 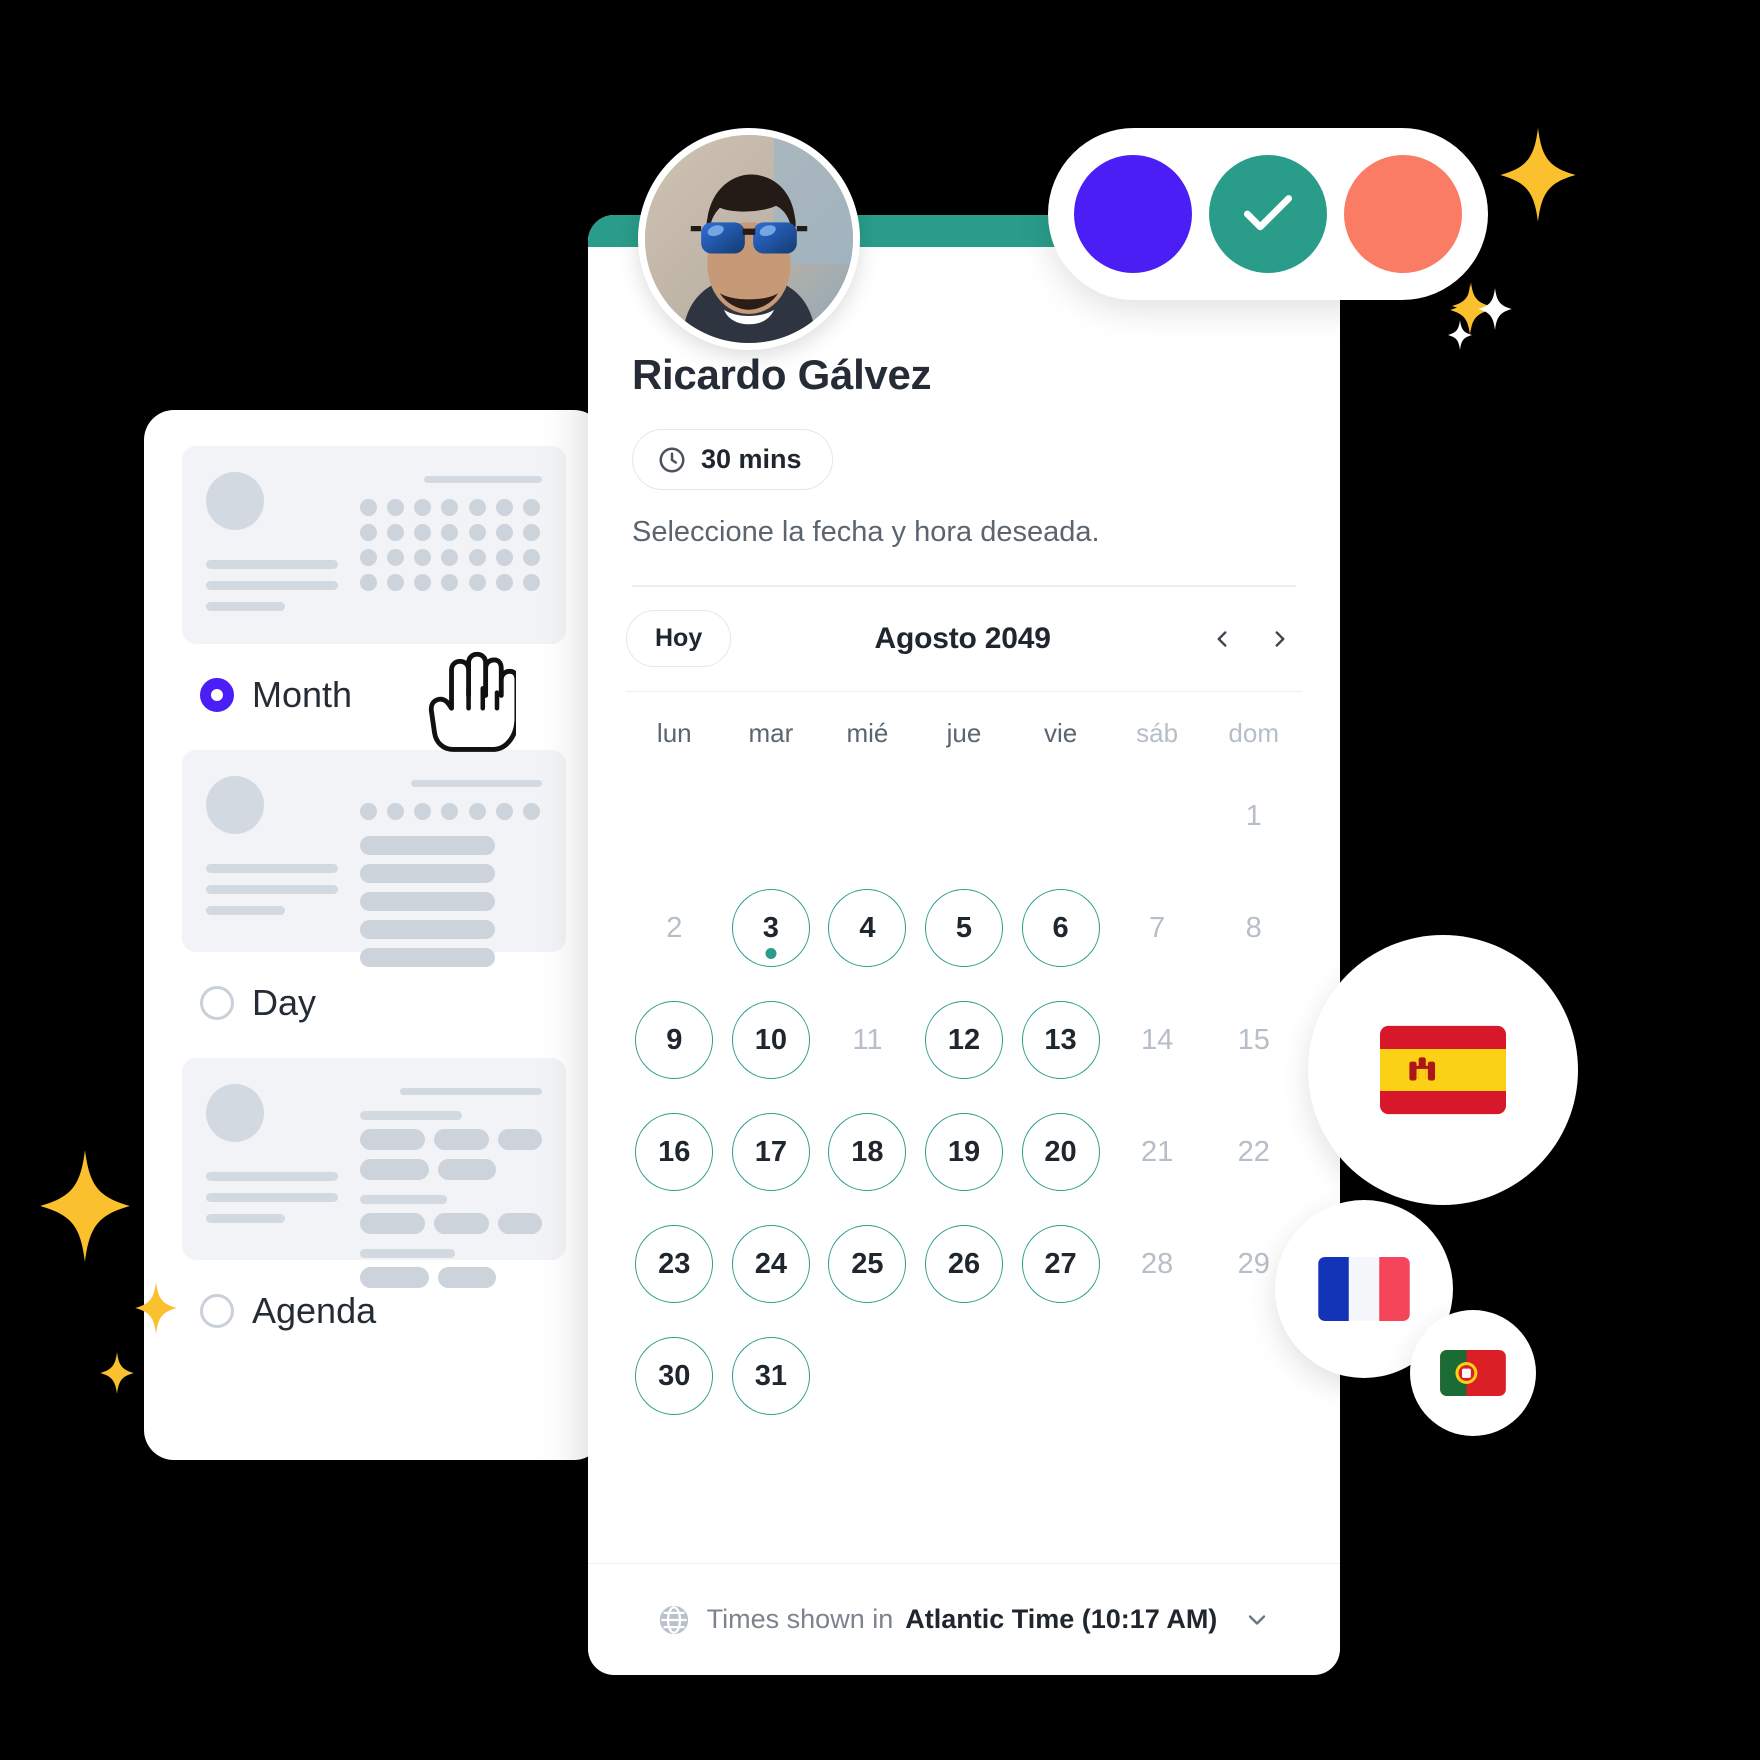 I want to click on calendar-day-available: 13, so click(x=1060, y=1040).